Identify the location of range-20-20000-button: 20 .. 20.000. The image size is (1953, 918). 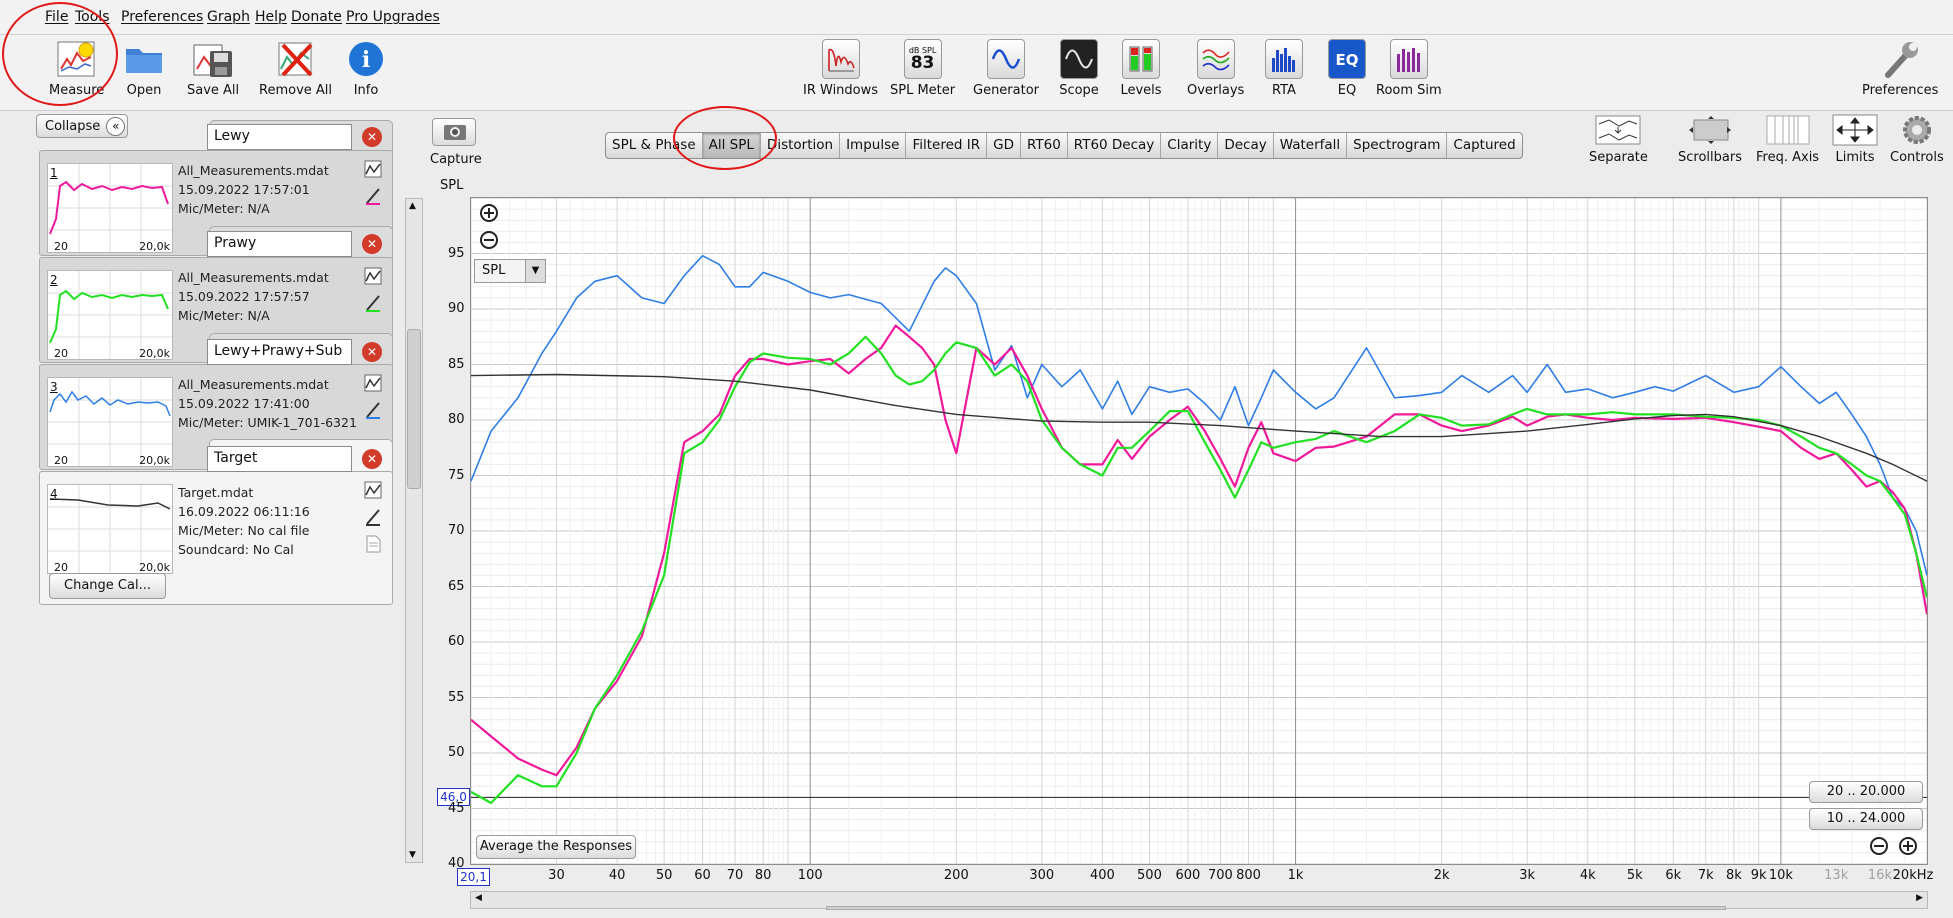
(1866, 792).